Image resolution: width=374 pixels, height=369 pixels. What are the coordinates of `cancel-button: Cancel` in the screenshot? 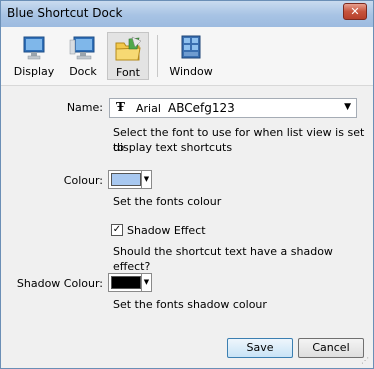 It's located at (331, 348).